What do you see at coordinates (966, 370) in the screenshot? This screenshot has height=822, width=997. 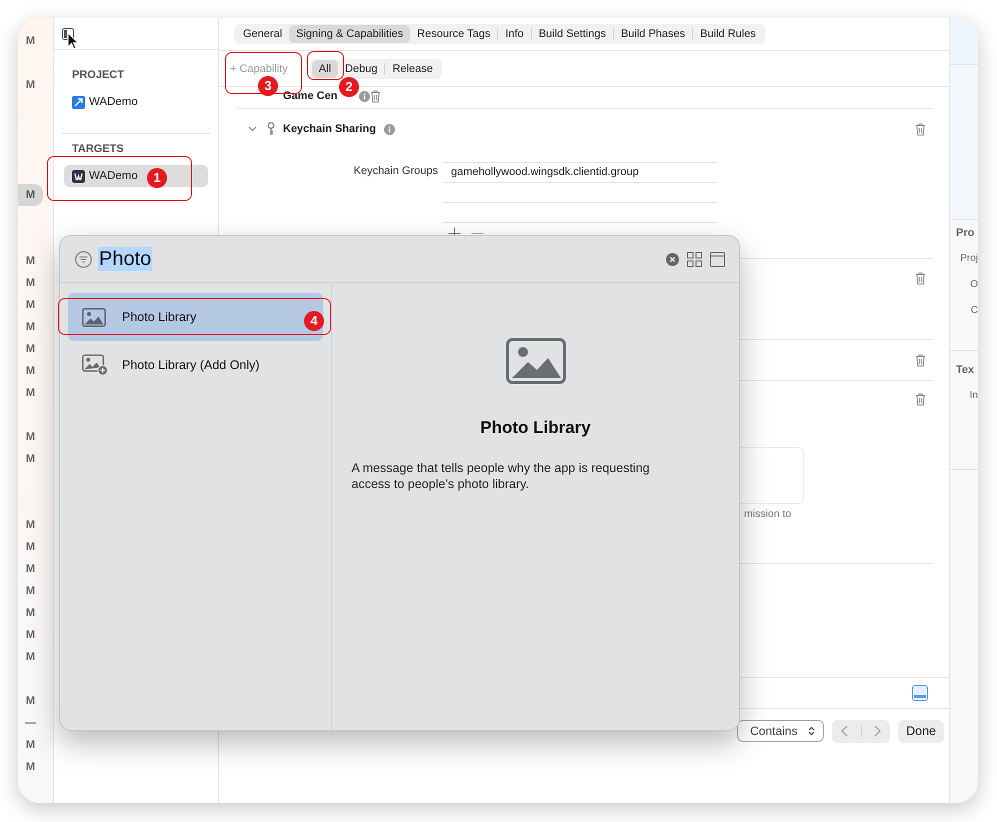 I see `inspector-heading: Tex` at bounding box center [966, 370].